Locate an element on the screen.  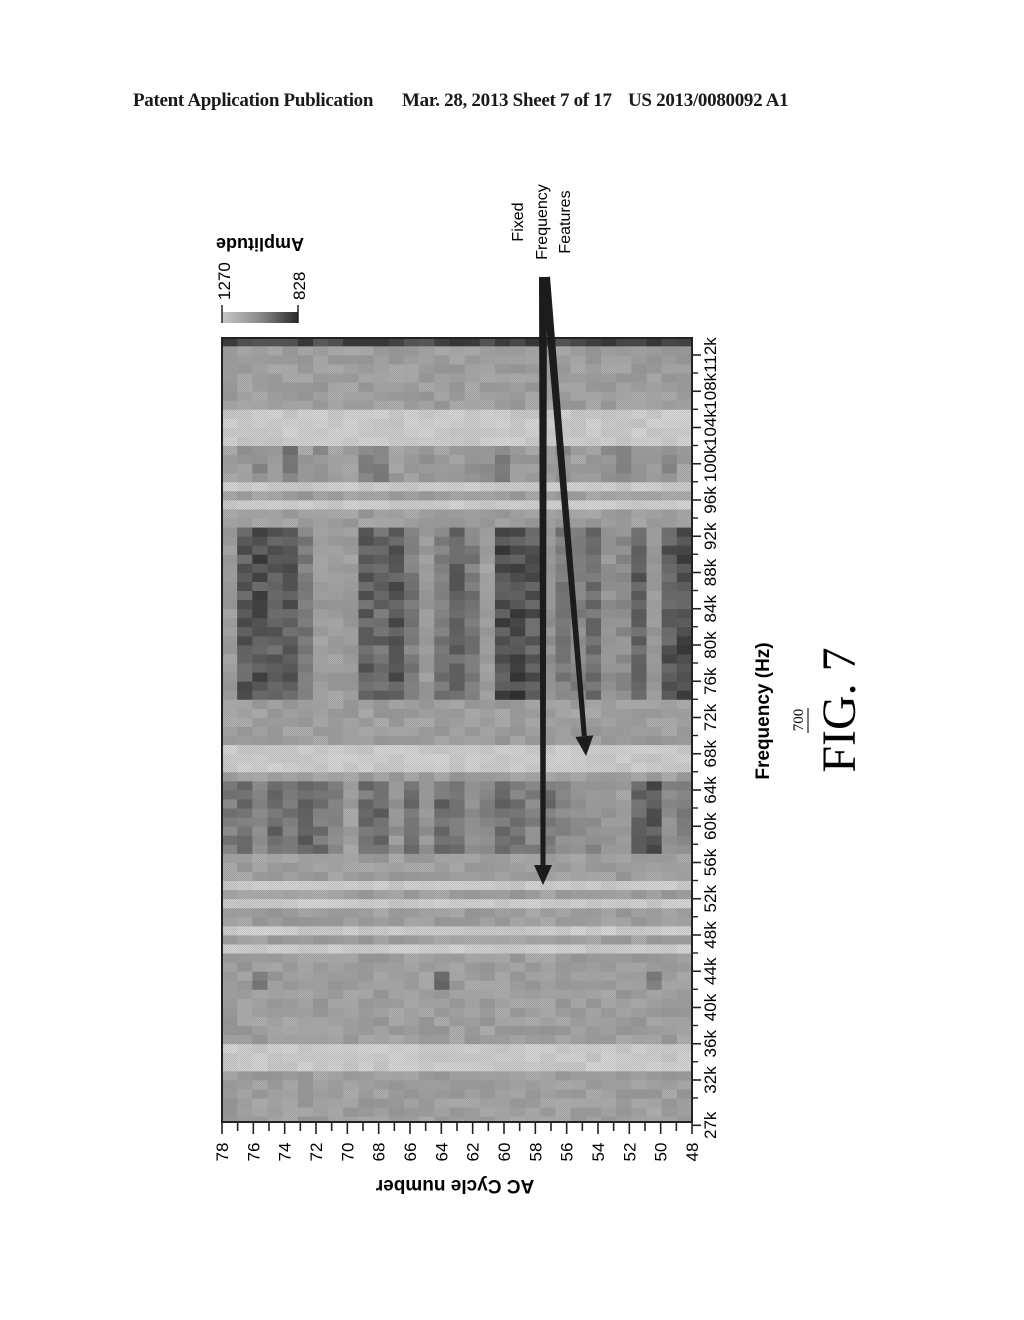
y-tick-label: 108k is located at coordinates (710, 390).